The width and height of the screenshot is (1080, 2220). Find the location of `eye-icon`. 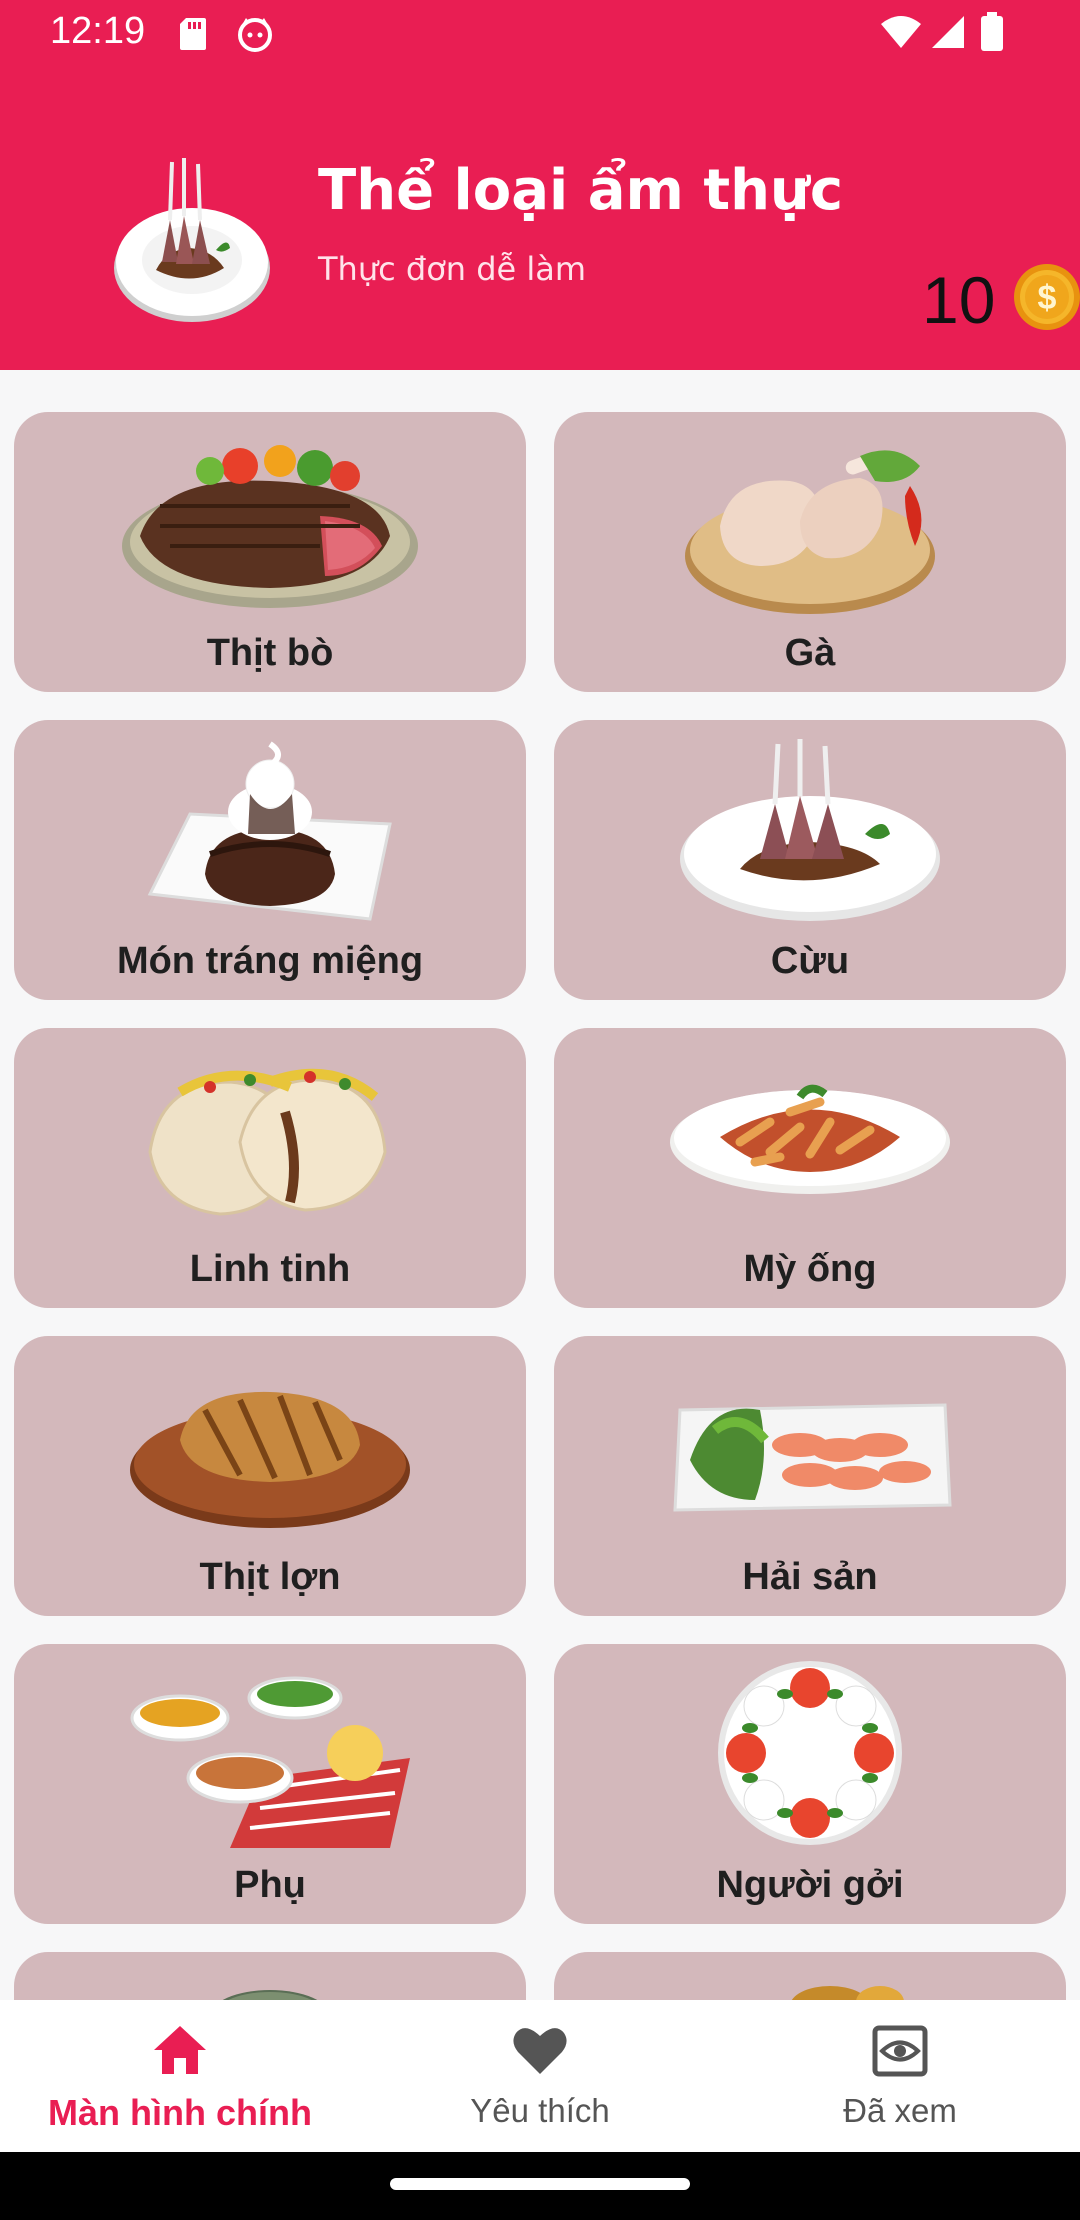

eye-icon is located at coordinates (900, 2051).